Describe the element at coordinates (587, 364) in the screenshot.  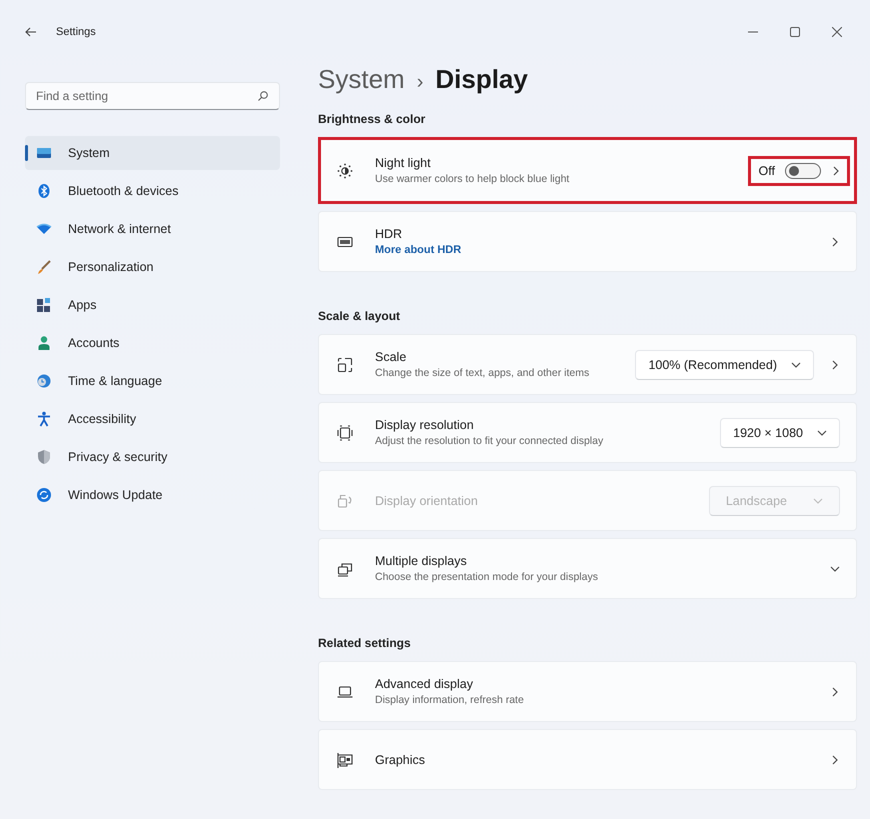
I see `setting-card: Scale Change the size of text, apps, and other items 100% (Recommended)` at that location.